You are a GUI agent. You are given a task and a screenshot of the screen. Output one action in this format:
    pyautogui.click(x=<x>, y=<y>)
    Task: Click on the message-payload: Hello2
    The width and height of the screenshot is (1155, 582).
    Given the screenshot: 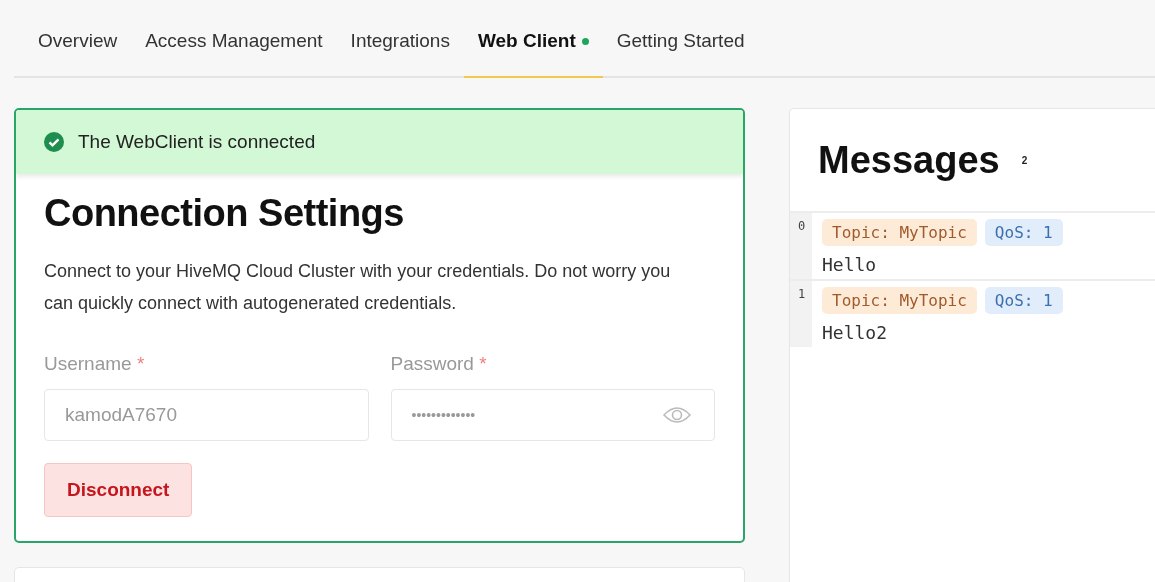 What is the action you would take?
    pyautogui.click(x=855, y=332)
    